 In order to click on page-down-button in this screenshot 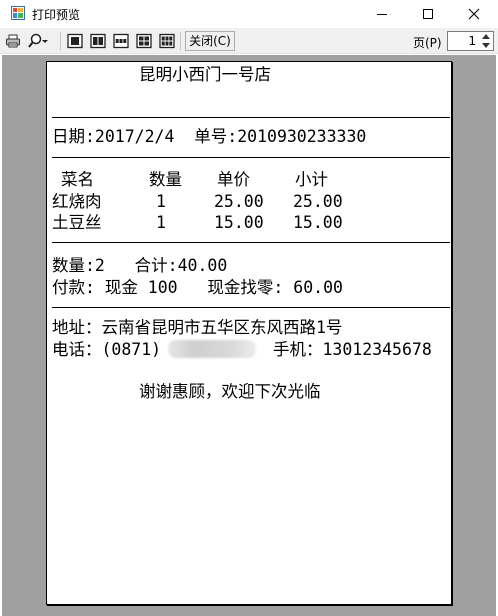, I will do `click(486, 45)`.